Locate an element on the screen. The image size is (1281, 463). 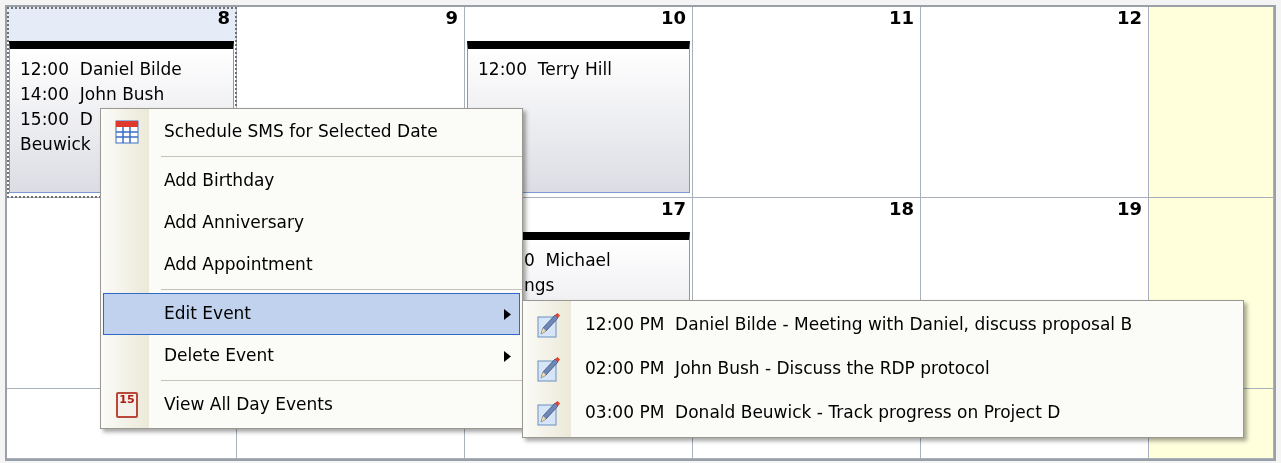
day-number: 8 is located at coordinates (223, 18).